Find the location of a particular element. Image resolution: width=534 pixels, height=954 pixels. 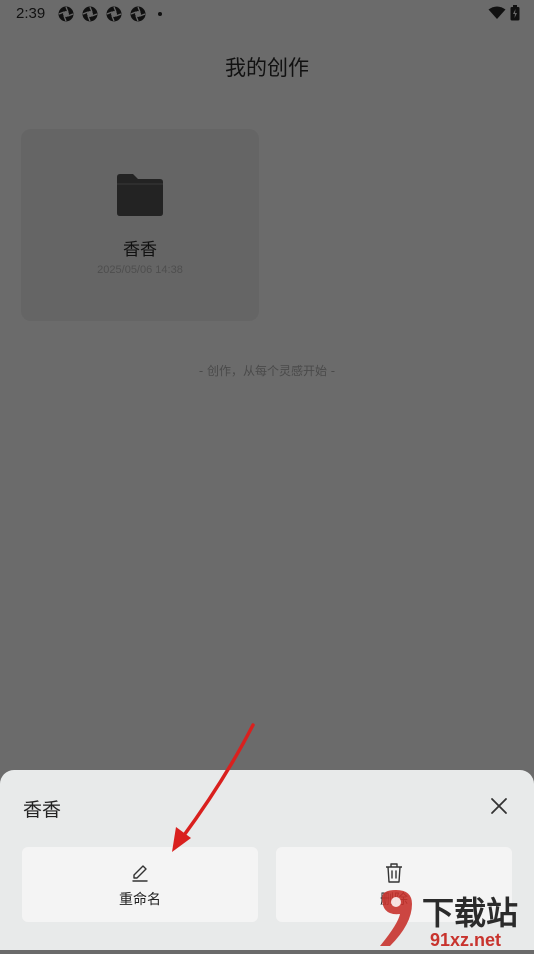

empty-hint: - 创作，从每个灵感开始 - is located at coordinates (267, 371).